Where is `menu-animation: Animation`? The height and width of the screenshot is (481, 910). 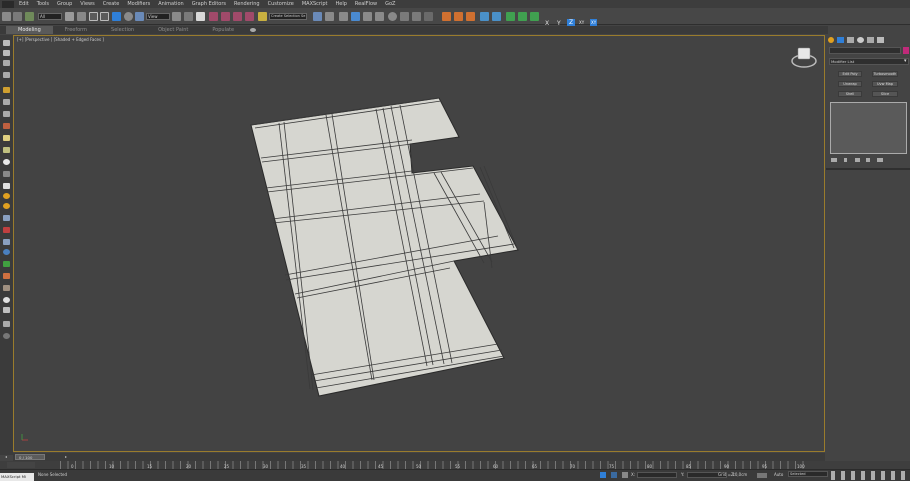 menu-animation: Animation is located at coordinates (171, 4).